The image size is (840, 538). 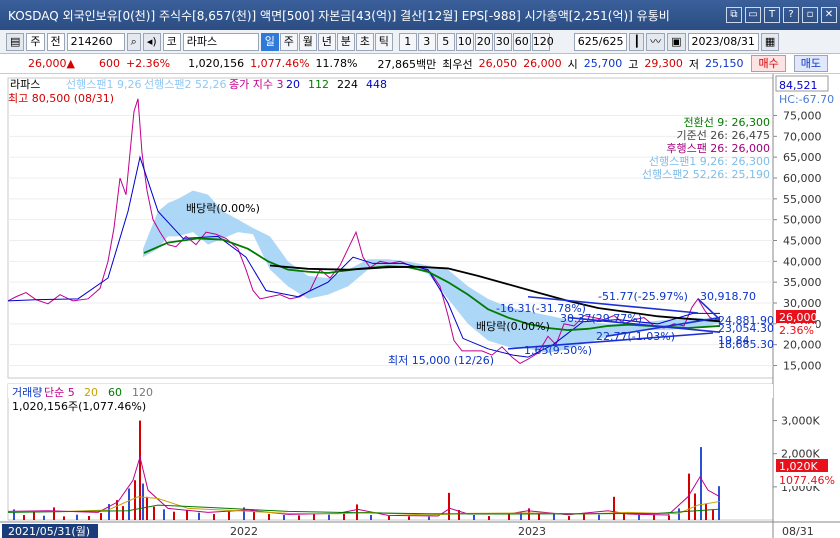 What do you see at coordinates (572, 64) in the screenshot?
I see `open-label: 시` at bounding box center [572, 64].